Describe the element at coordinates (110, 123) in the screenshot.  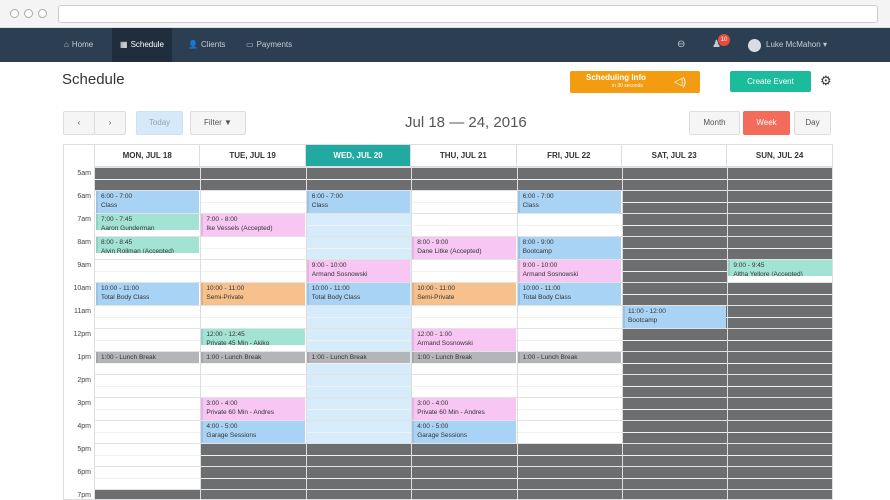
I see `next-week-button: ›` at that location.